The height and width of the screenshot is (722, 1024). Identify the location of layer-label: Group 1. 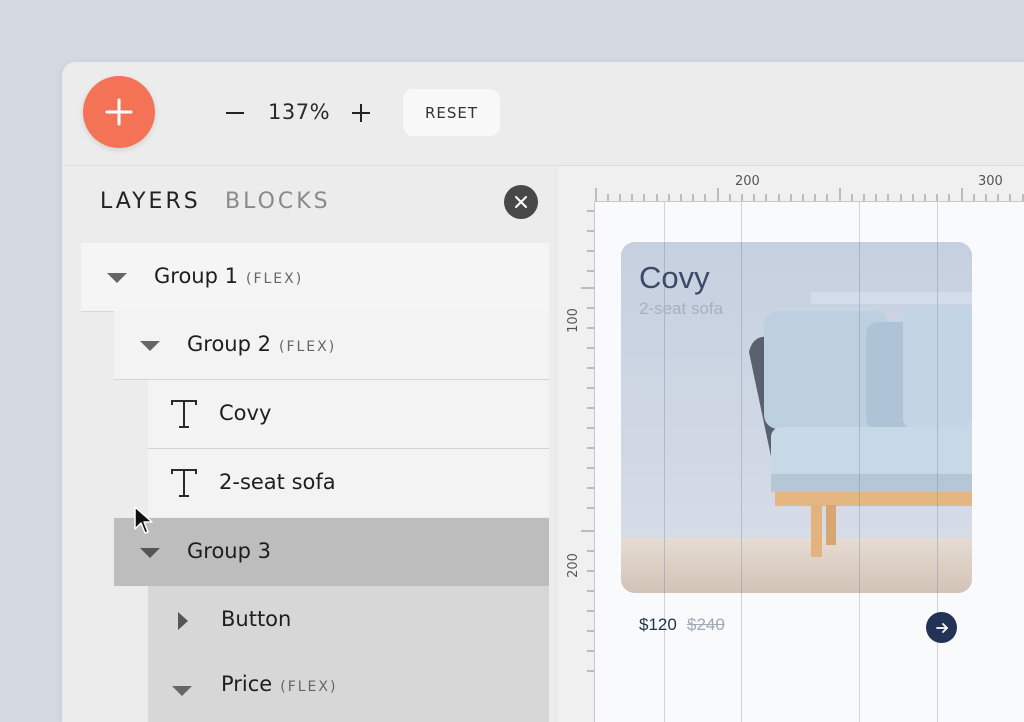
(196, 276).